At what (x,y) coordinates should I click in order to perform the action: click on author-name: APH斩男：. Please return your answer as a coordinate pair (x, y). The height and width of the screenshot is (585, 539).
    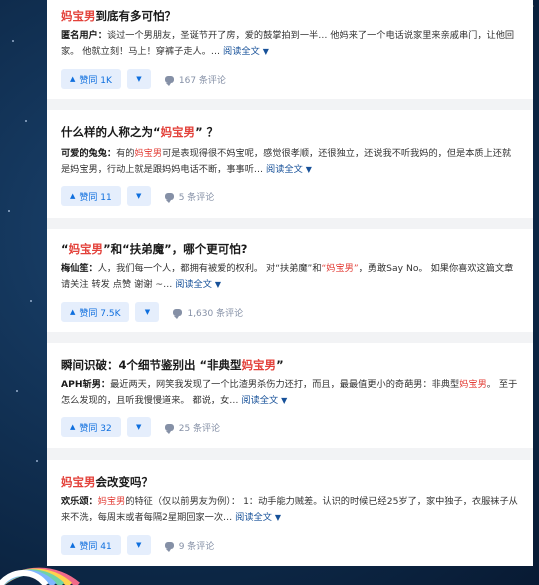
    Looking at the image, I should click on (85, 384).